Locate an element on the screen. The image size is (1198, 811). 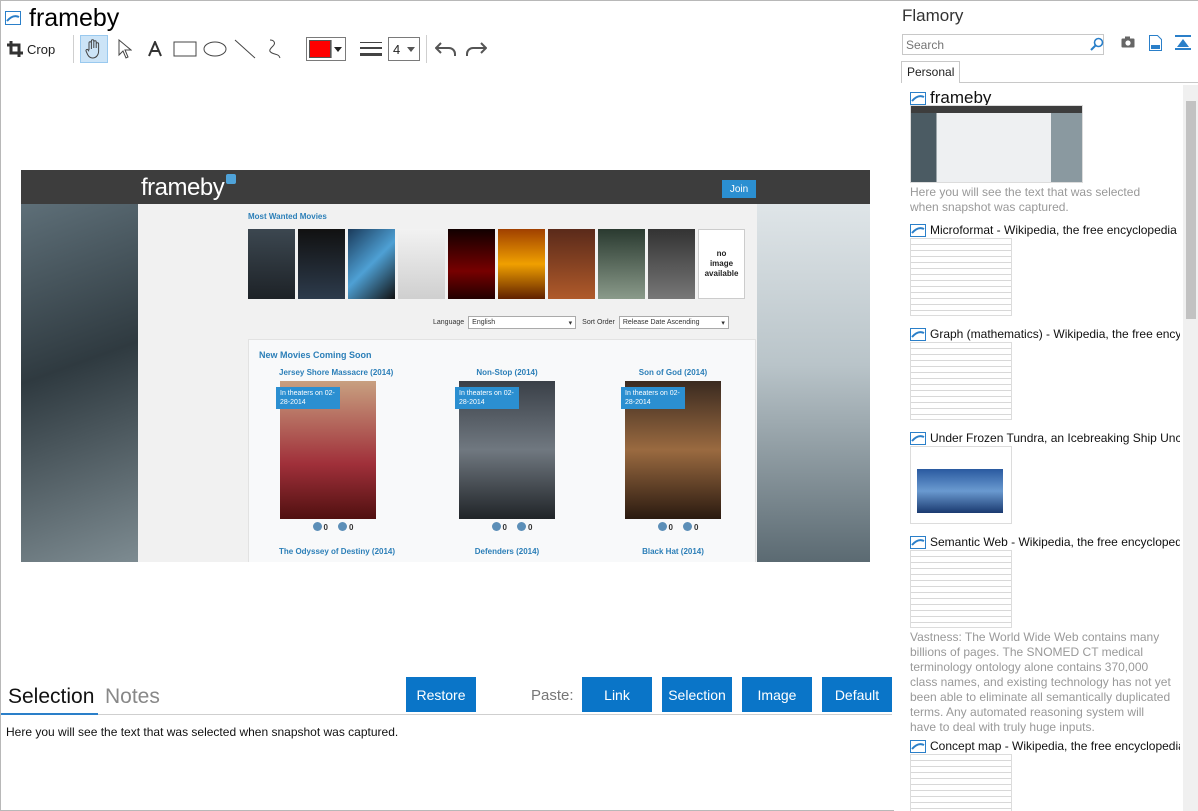
toolbar-divider is located at coordinates (426, 49).